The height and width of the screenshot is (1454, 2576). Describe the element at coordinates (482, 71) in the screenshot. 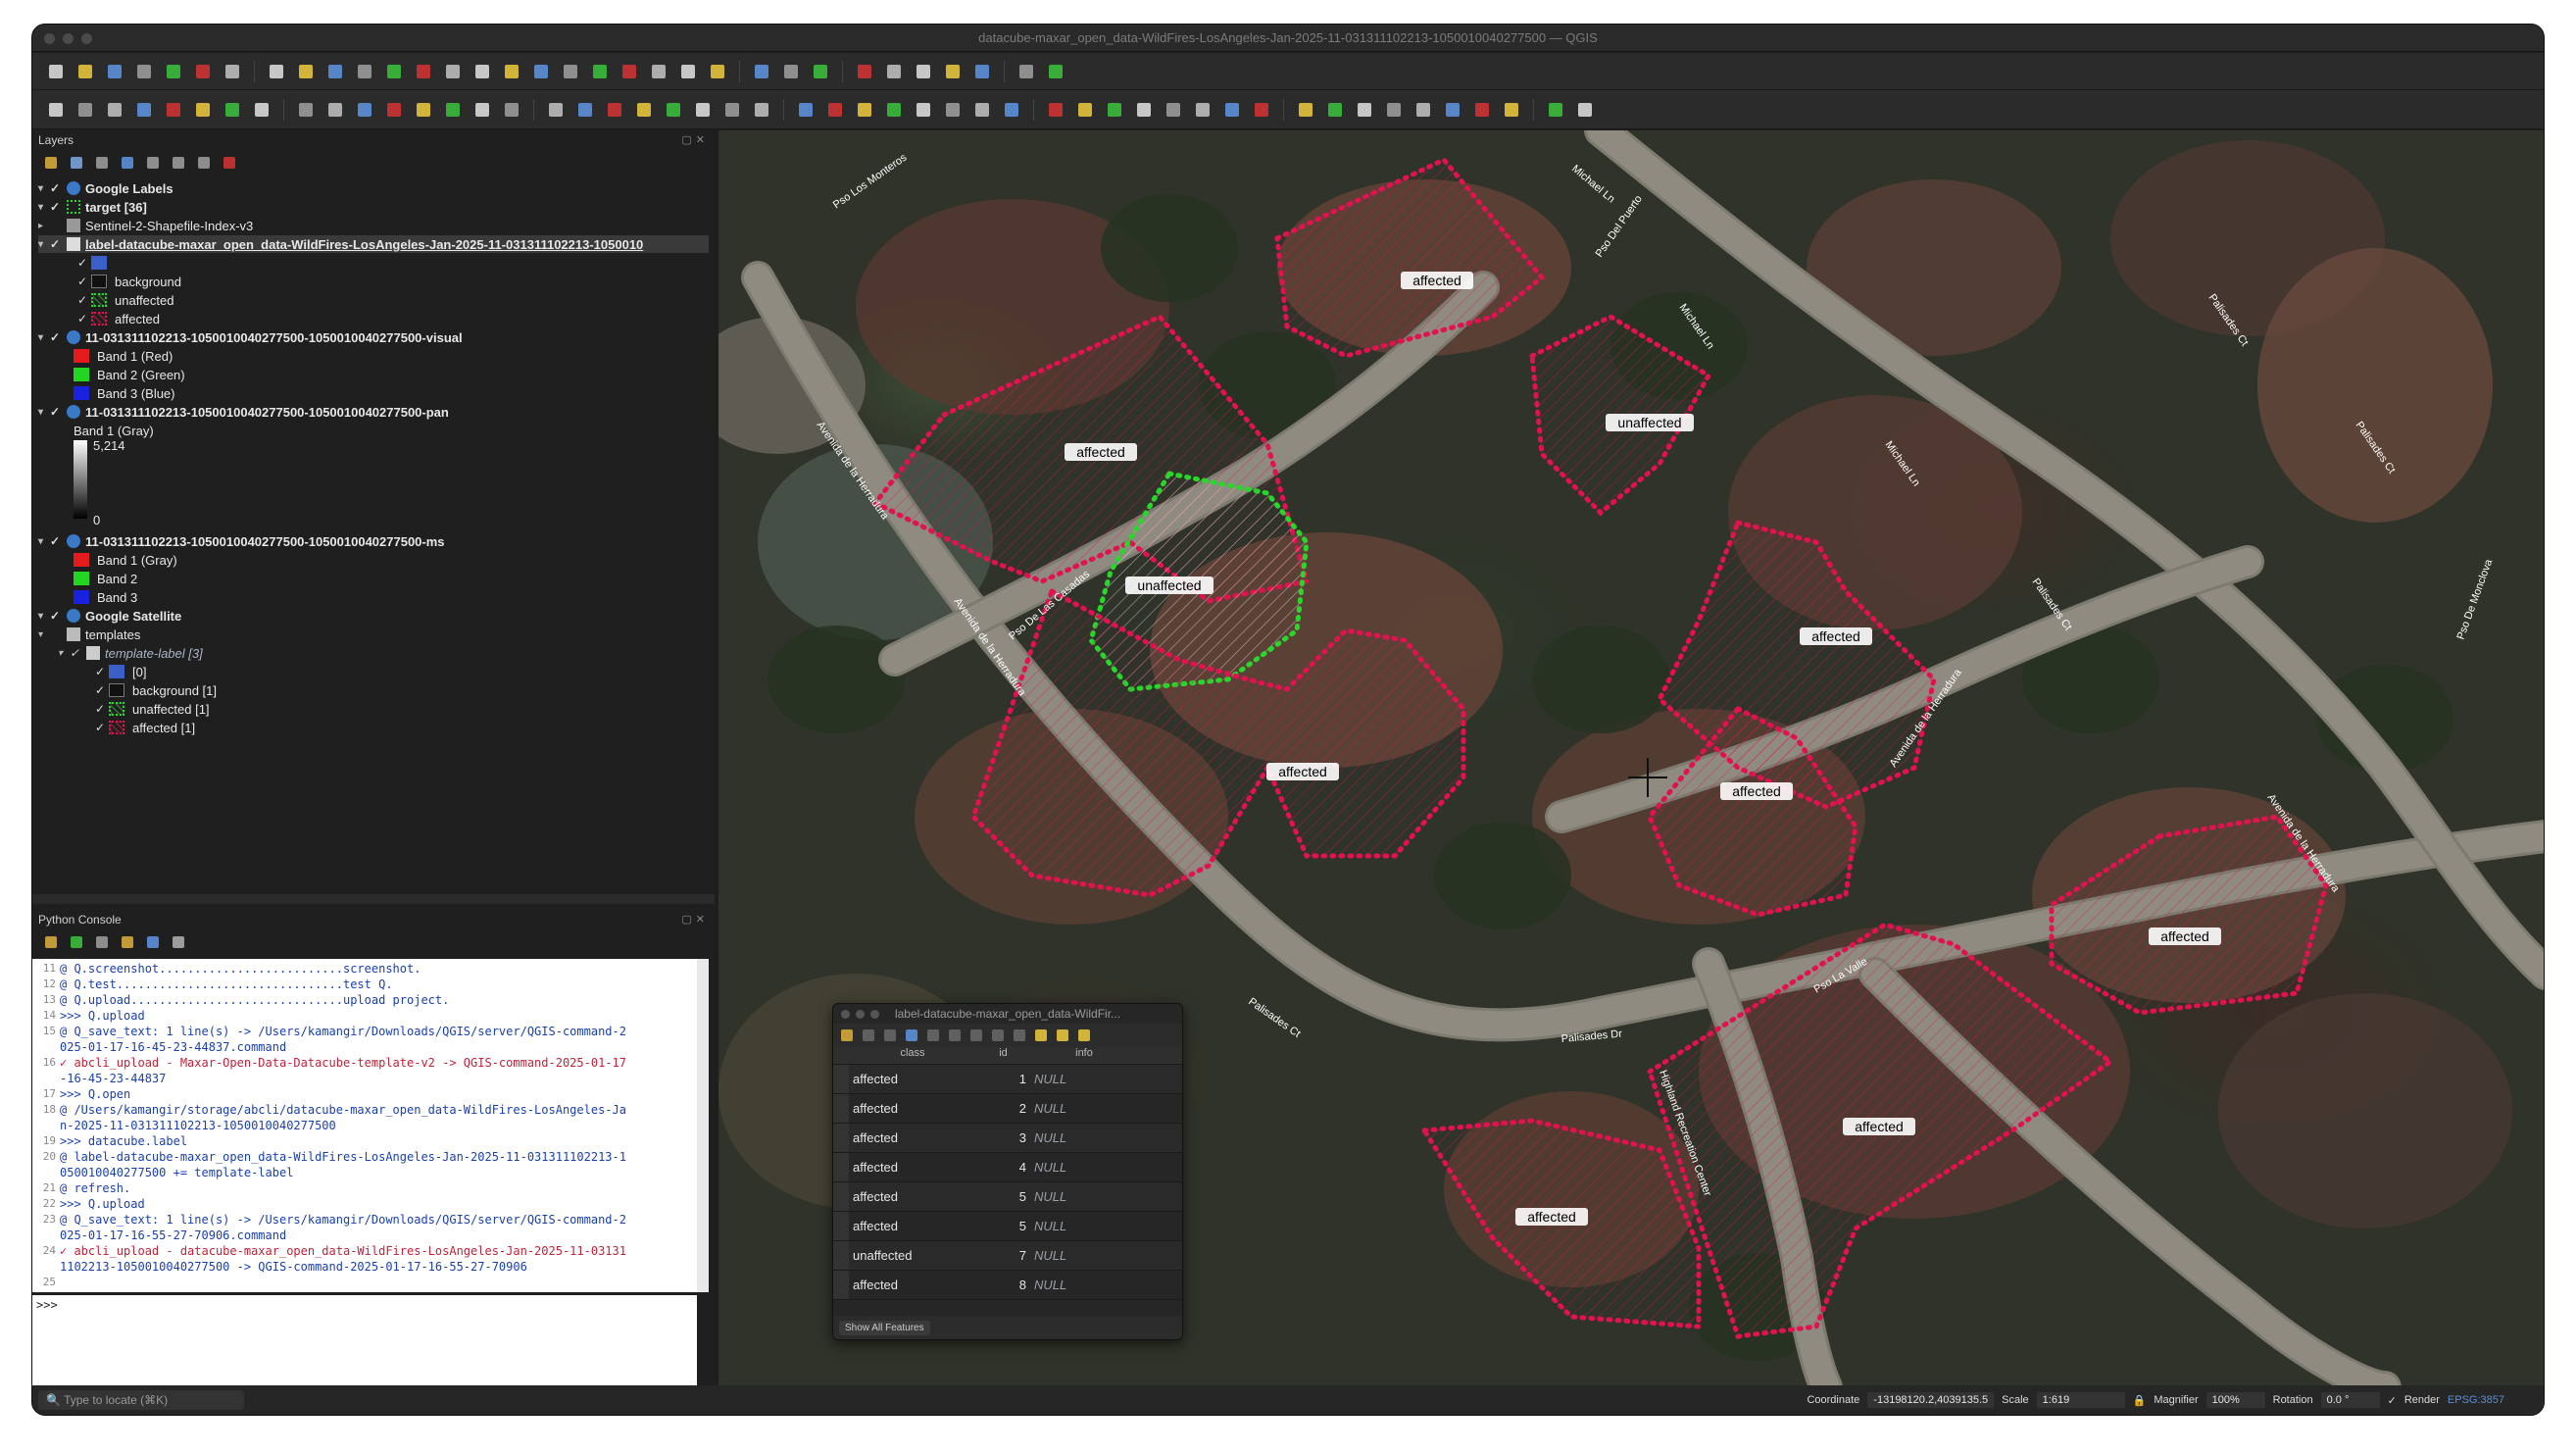

I see `zoom-native-icon` at that location.